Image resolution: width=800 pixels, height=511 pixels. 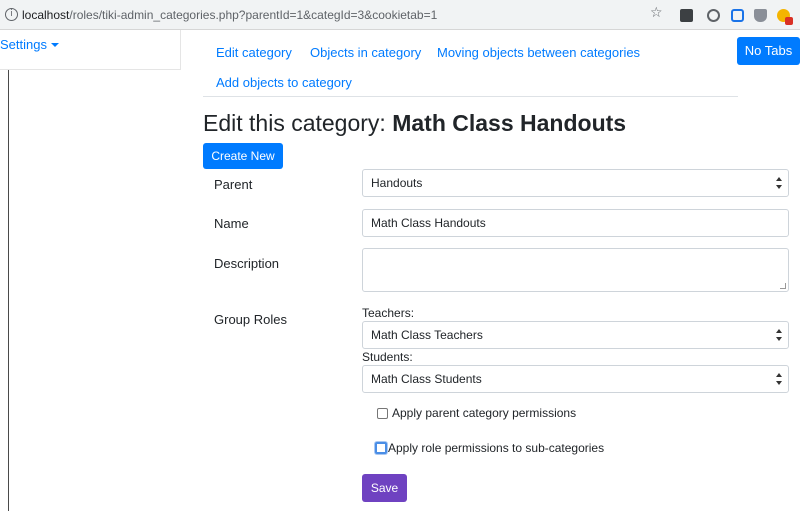 I want to click on sidebar: Settings, so click(x=90, y=50).